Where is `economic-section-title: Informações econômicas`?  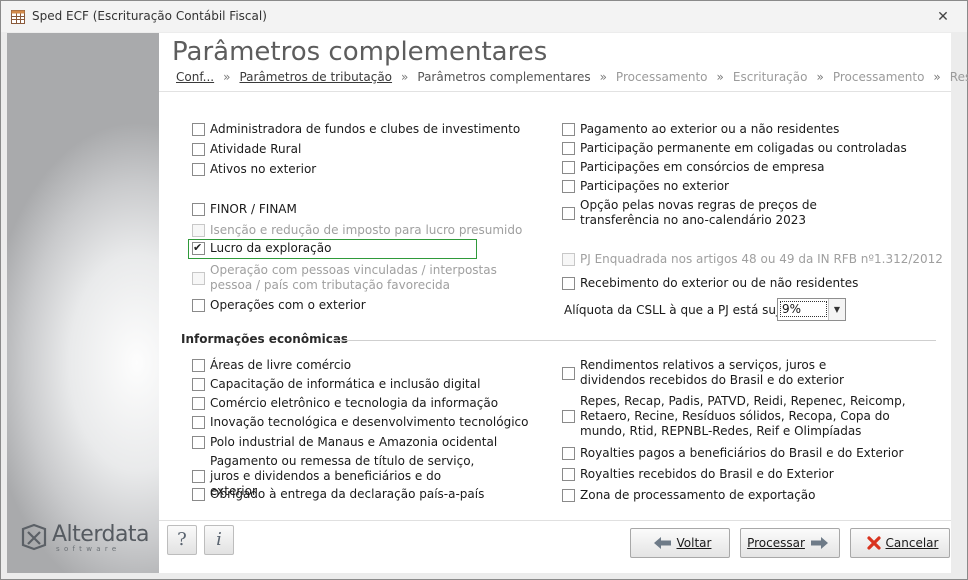
economic-section-title: Informações econômicas is located at coordinates (265, 339).